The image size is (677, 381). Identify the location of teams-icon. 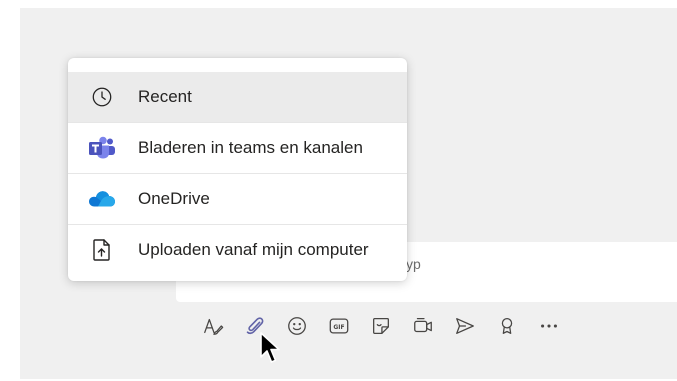
(102, 148).